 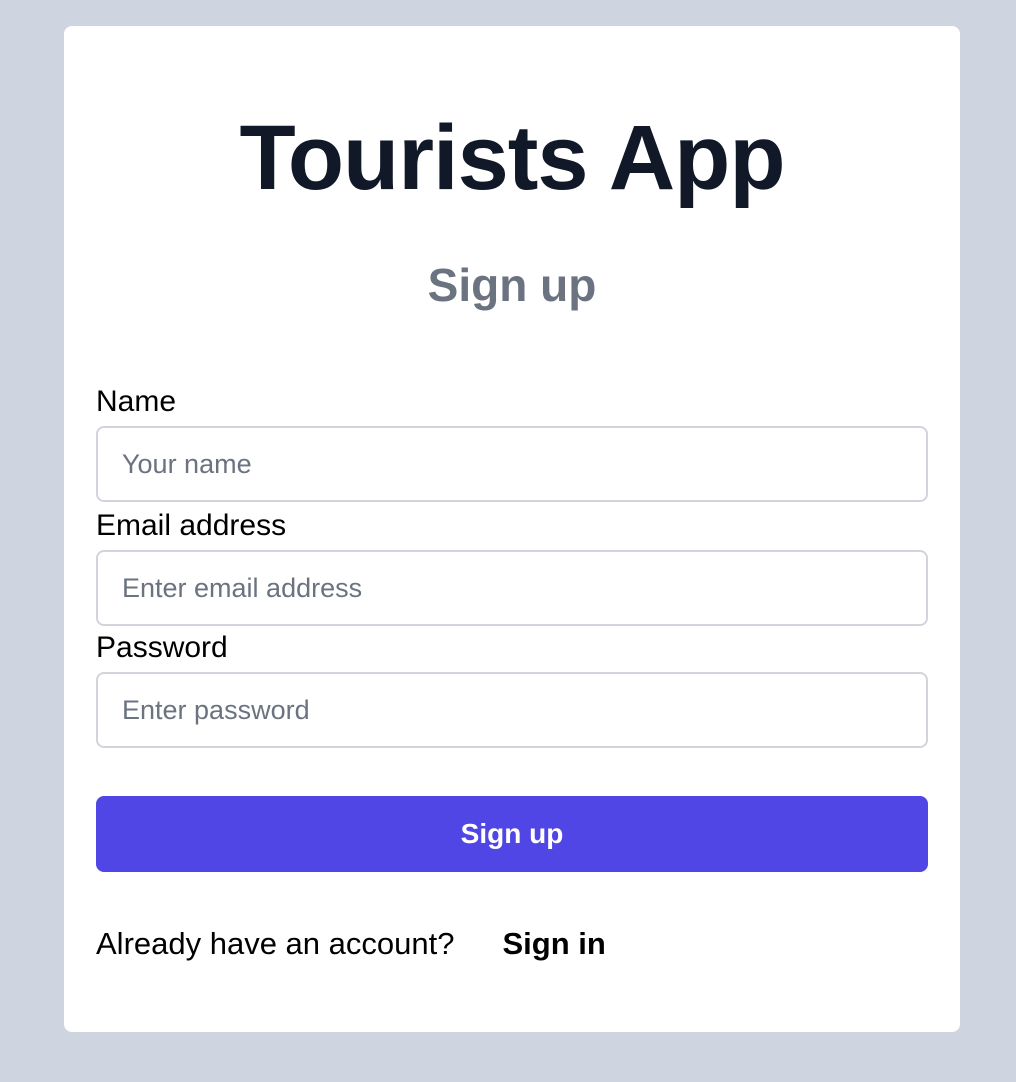 What do you see at coordinates (512, 834) in the screenshot?
I see `signup-button: Sign up` at bounding box center [512, 834].